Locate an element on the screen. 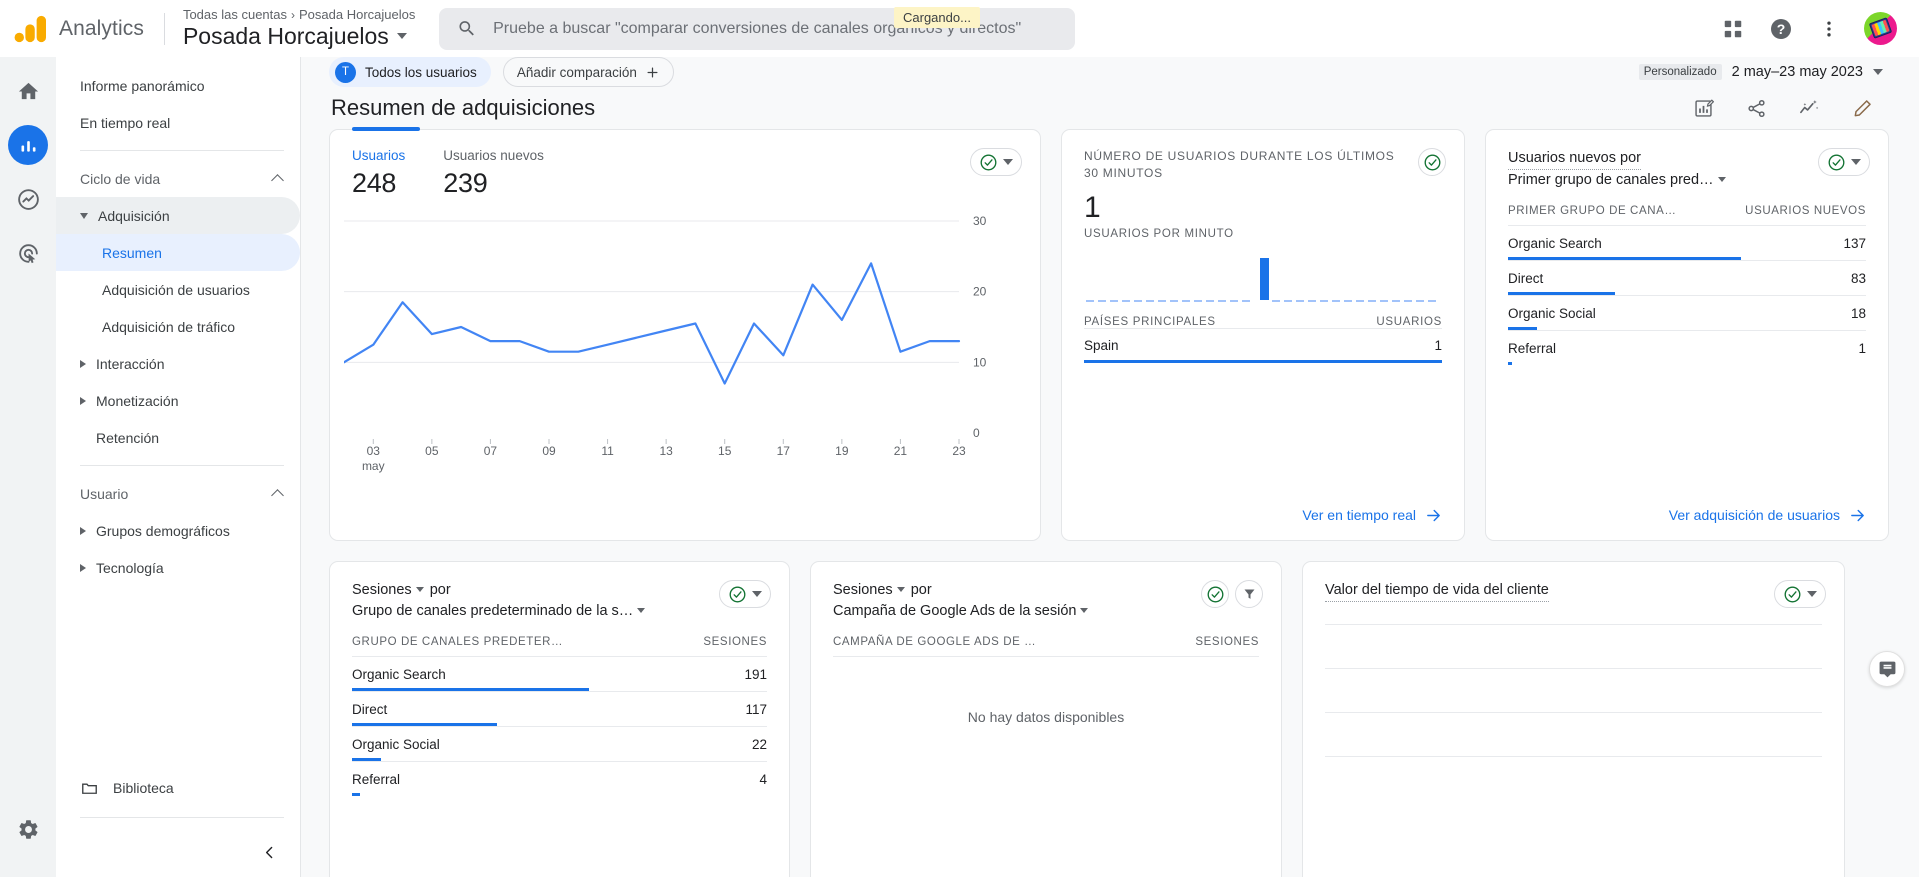  folder-icon is located at coordinates (89, 788).